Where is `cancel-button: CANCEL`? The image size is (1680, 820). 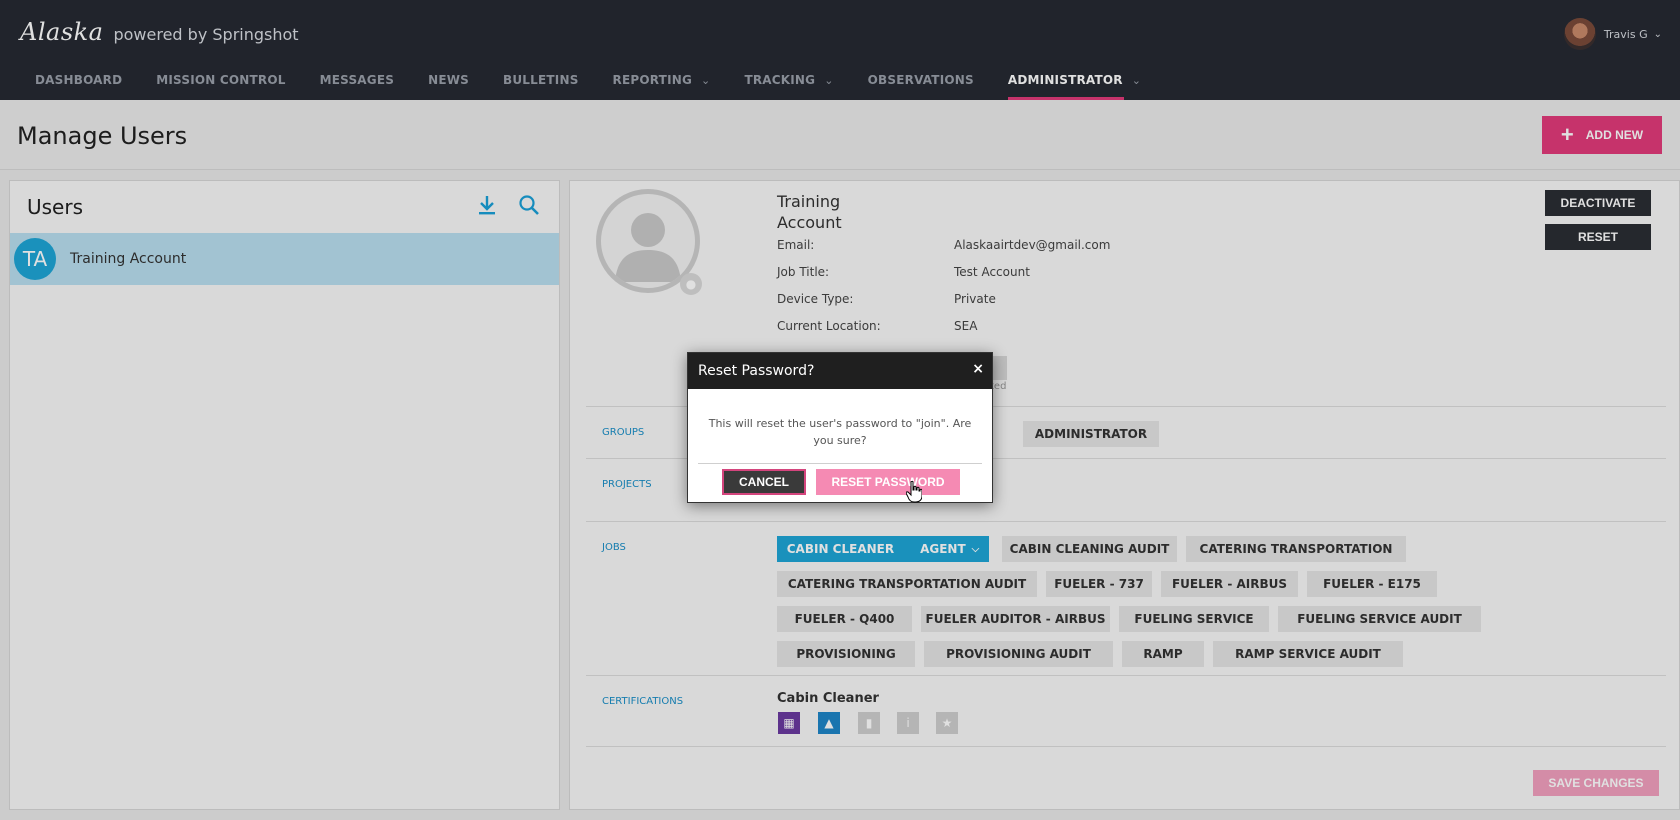 cancel-button: CANCEL is located at coordinates (764, 482).